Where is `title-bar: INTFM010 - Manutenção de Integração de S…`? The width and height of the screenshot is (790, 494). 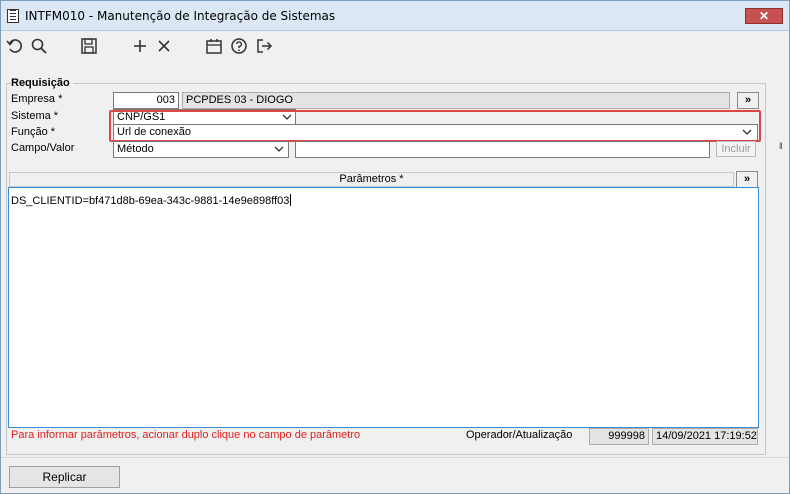
title-bar: INTFM010 - Manutenção de Integração de S… is located at coordinates (395, 16).